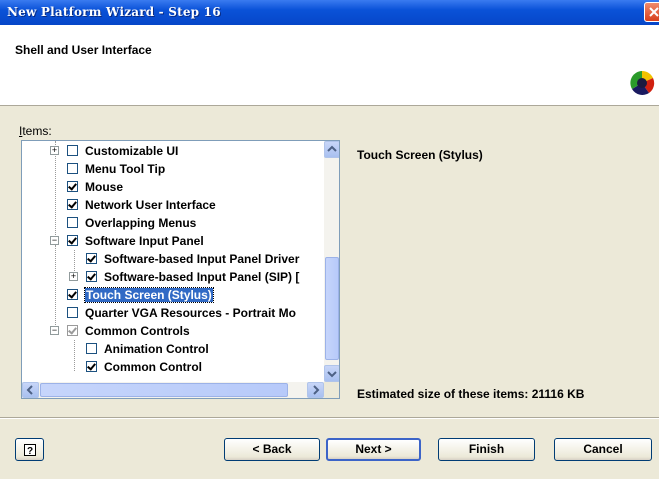  What do you see at coordinates (164, 390) in the screenshot?
I see `hscroll-thumb` at bounding box center [164, 390].